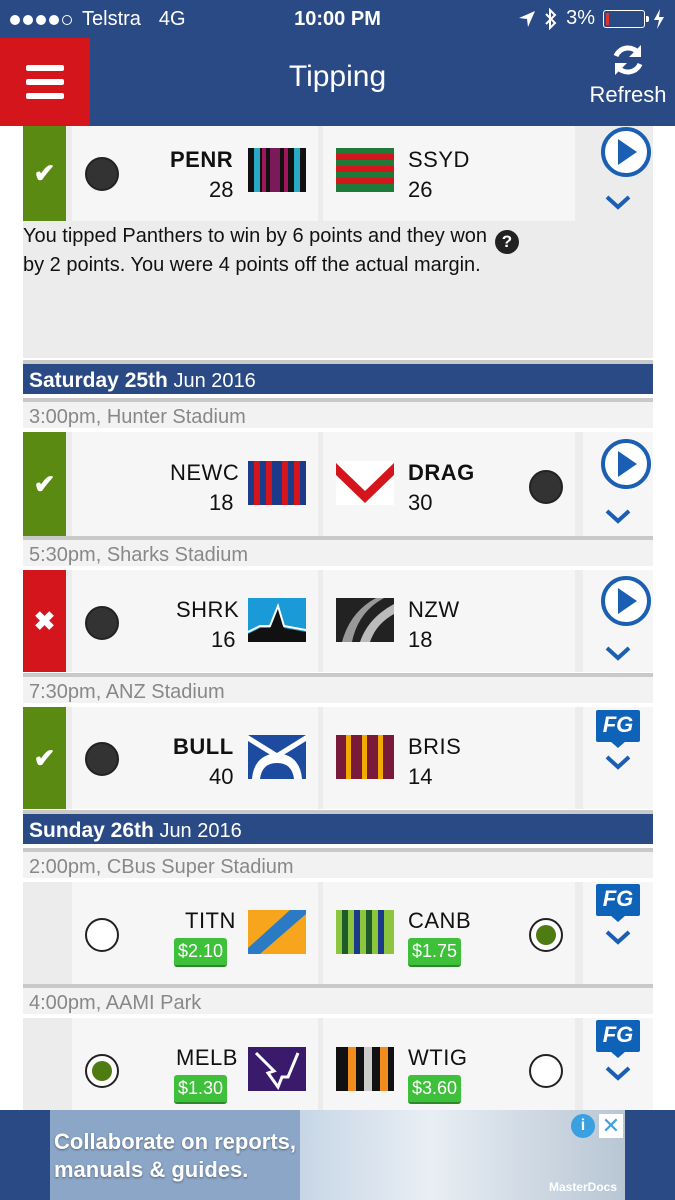 This screenshot has height=1200, width=675. Describe the element at coordinates (551, 18) in the screenshot. I see `bluetooth-icon` at that location.